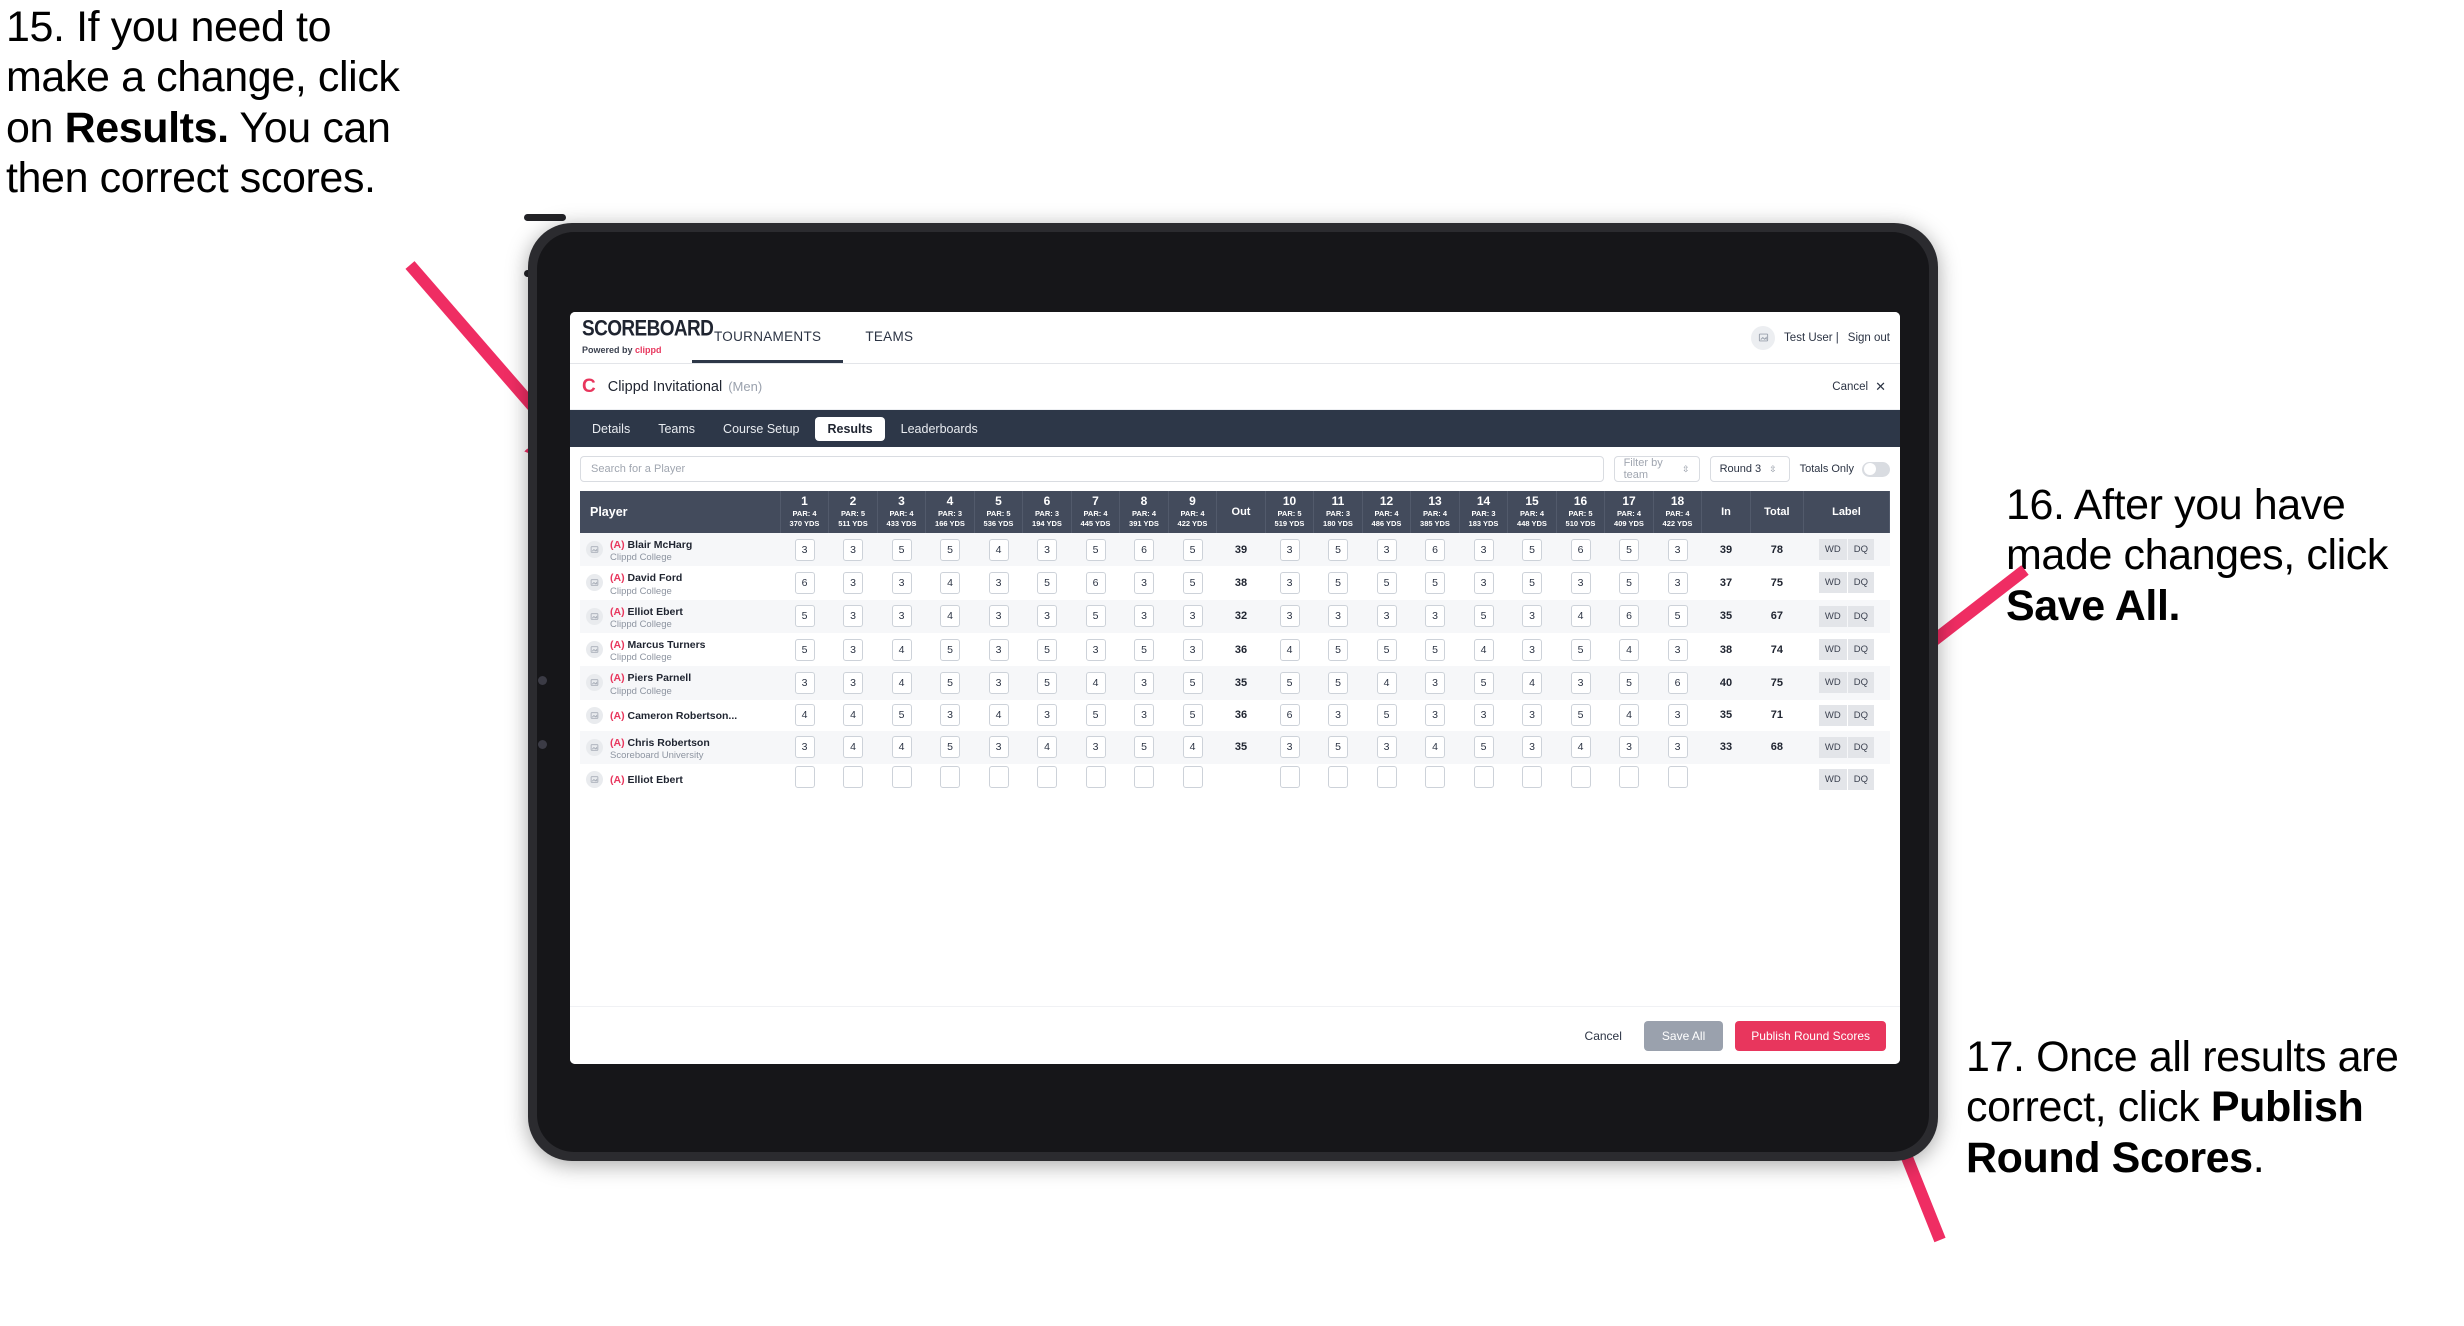 Image resolution: width=2464 pixels, height=1326 pixels. Describe the element at coordinates (1338, 616) in the screenshot. I see `score-cell-hole-11: 3` at that location.